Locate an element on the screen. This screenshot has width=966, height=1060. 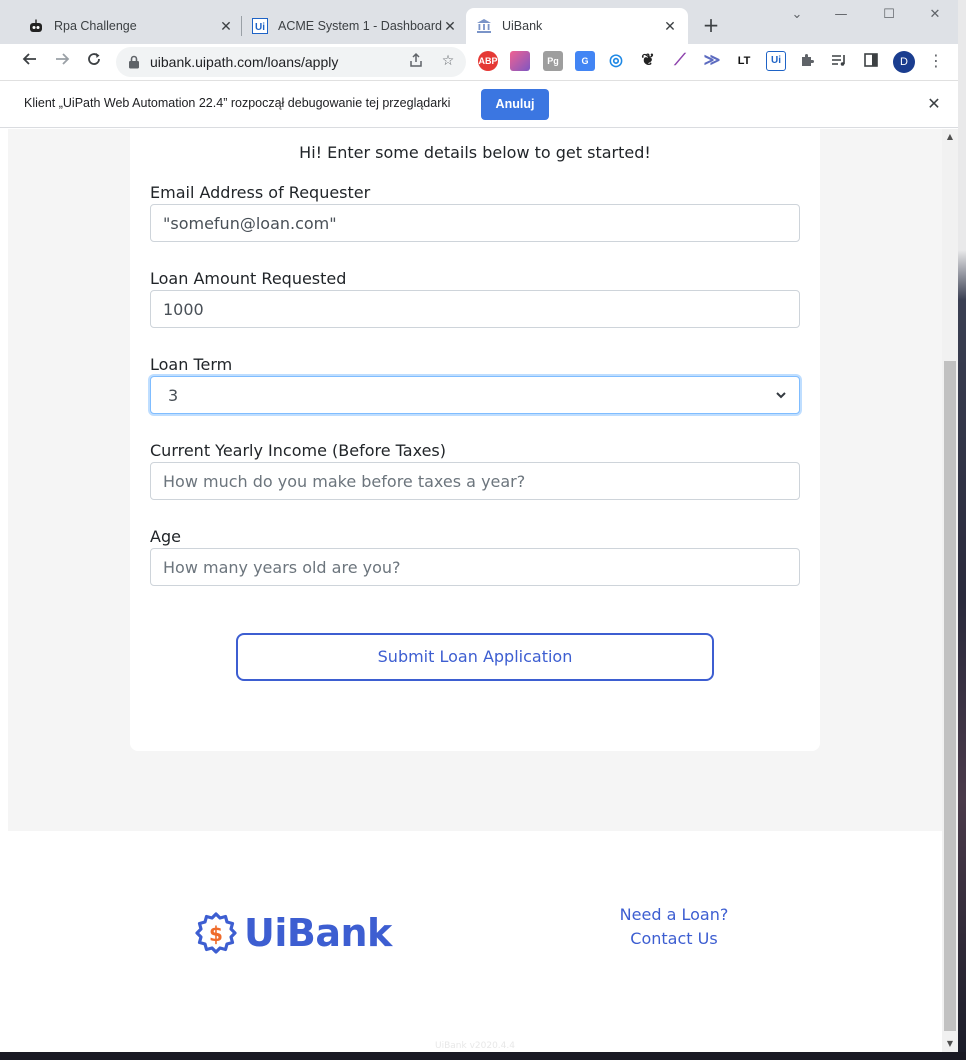
maximize-icon: ☐ is located at coordinates (889, 16).